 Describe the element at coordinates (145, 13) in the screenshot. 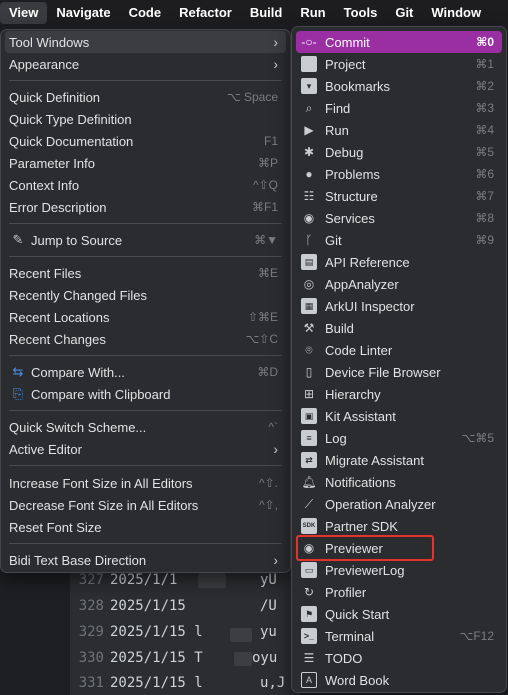

I see `menu-code: Code` at that location.